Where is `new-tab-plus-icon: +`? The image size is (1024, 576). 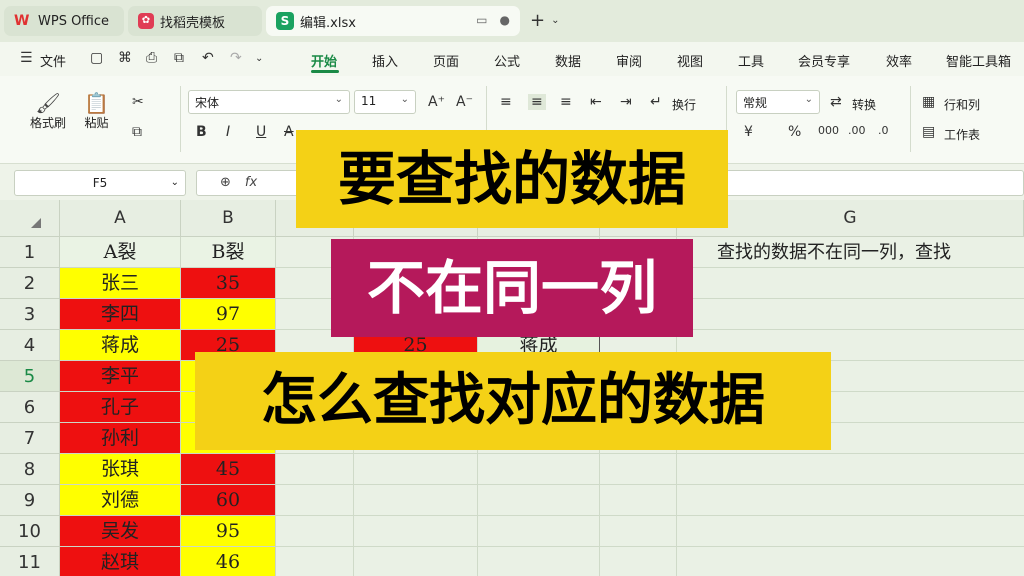
new-tab-plus-icon: + is located at coordinates (537, 20).